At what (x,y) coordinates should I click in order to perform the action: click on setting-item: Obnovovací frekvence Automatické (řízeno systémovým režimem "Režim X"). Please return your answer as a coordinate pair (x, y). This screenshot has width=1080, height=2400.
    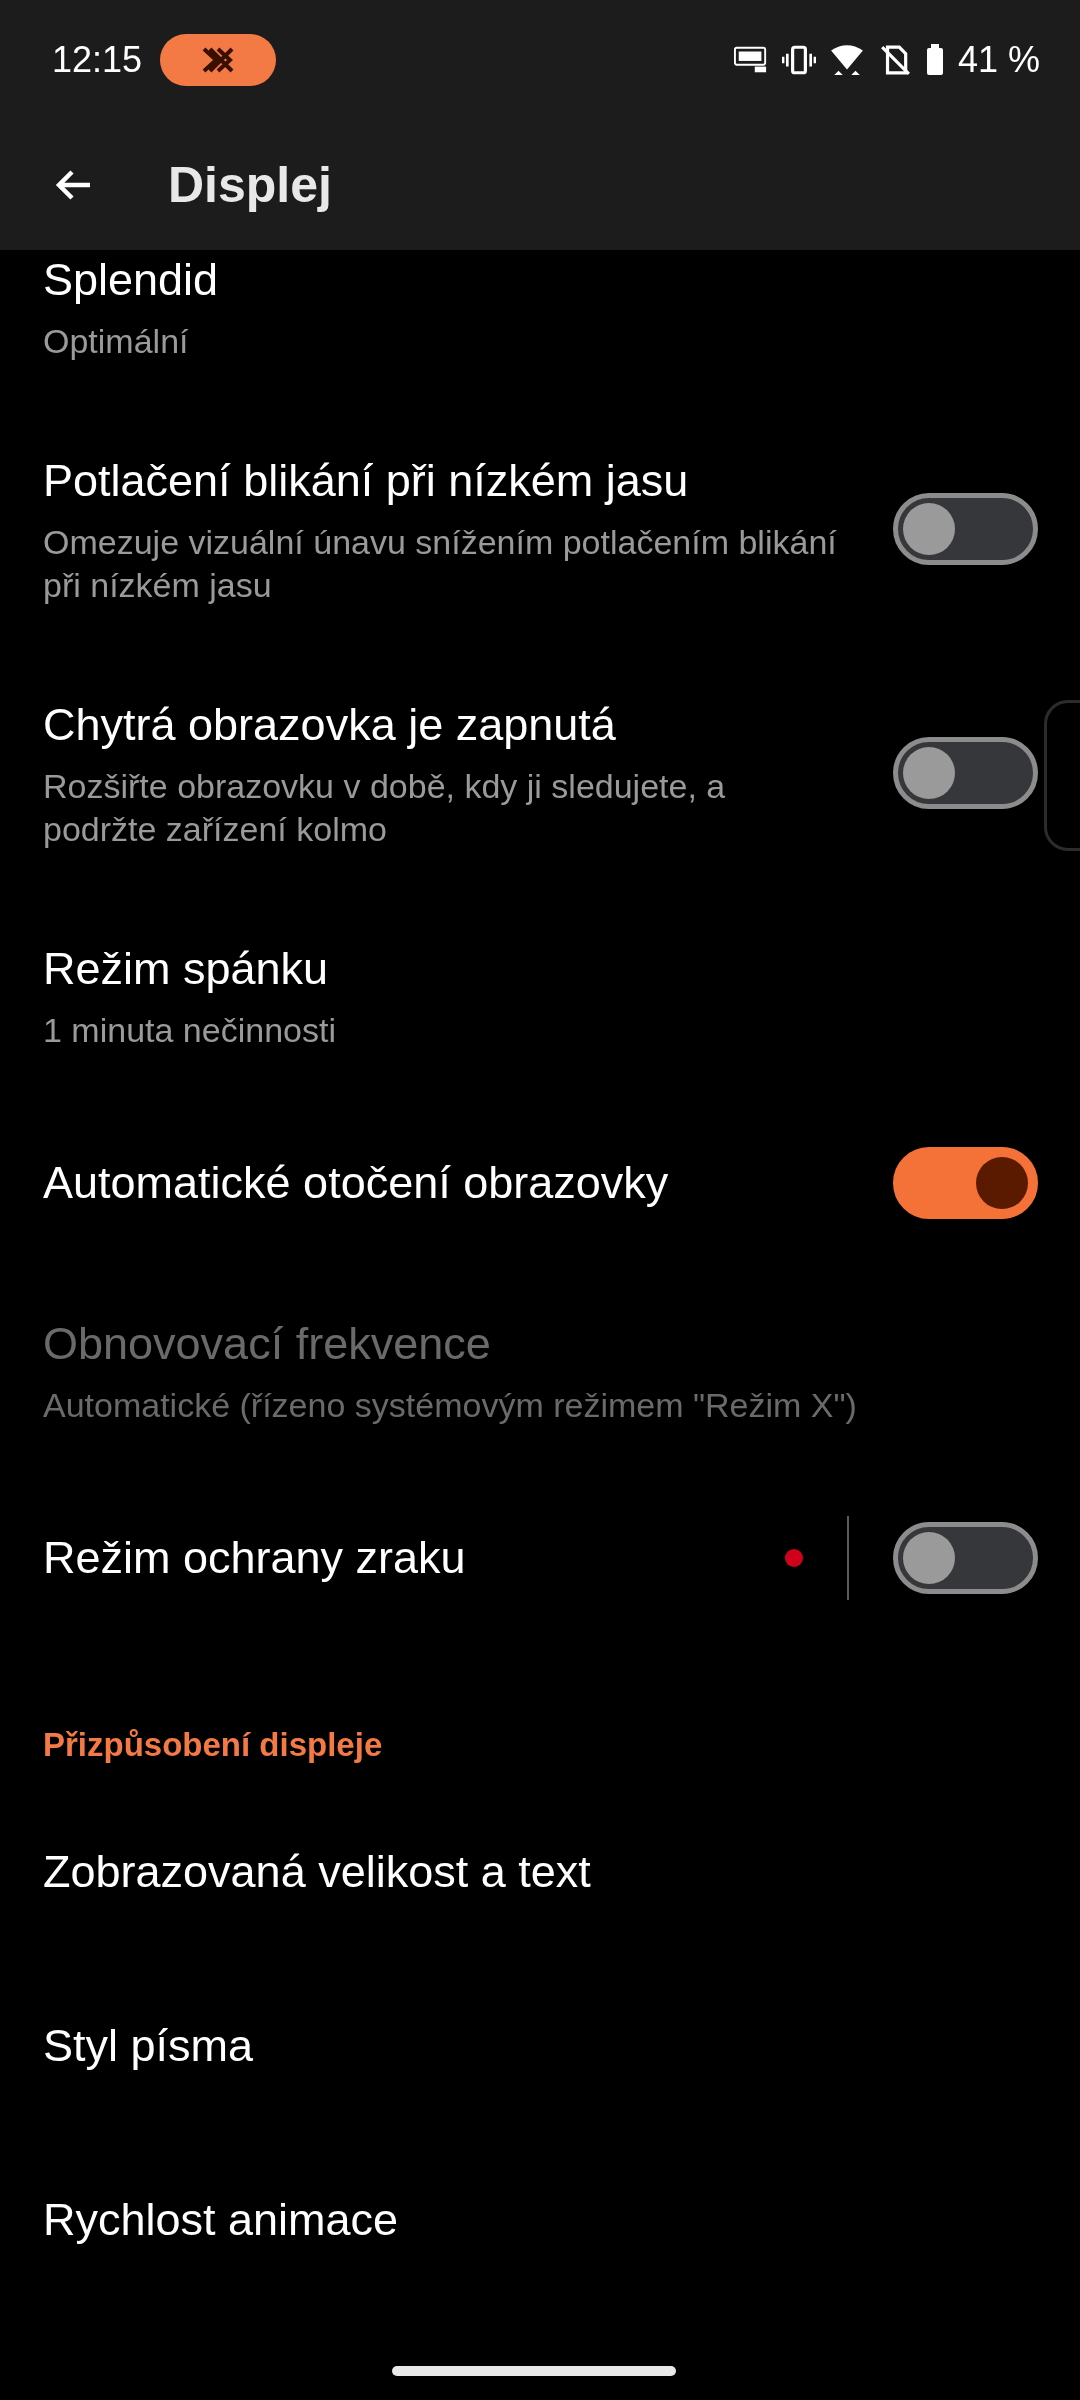
    Looking at the image, I should click on (450, 1371).